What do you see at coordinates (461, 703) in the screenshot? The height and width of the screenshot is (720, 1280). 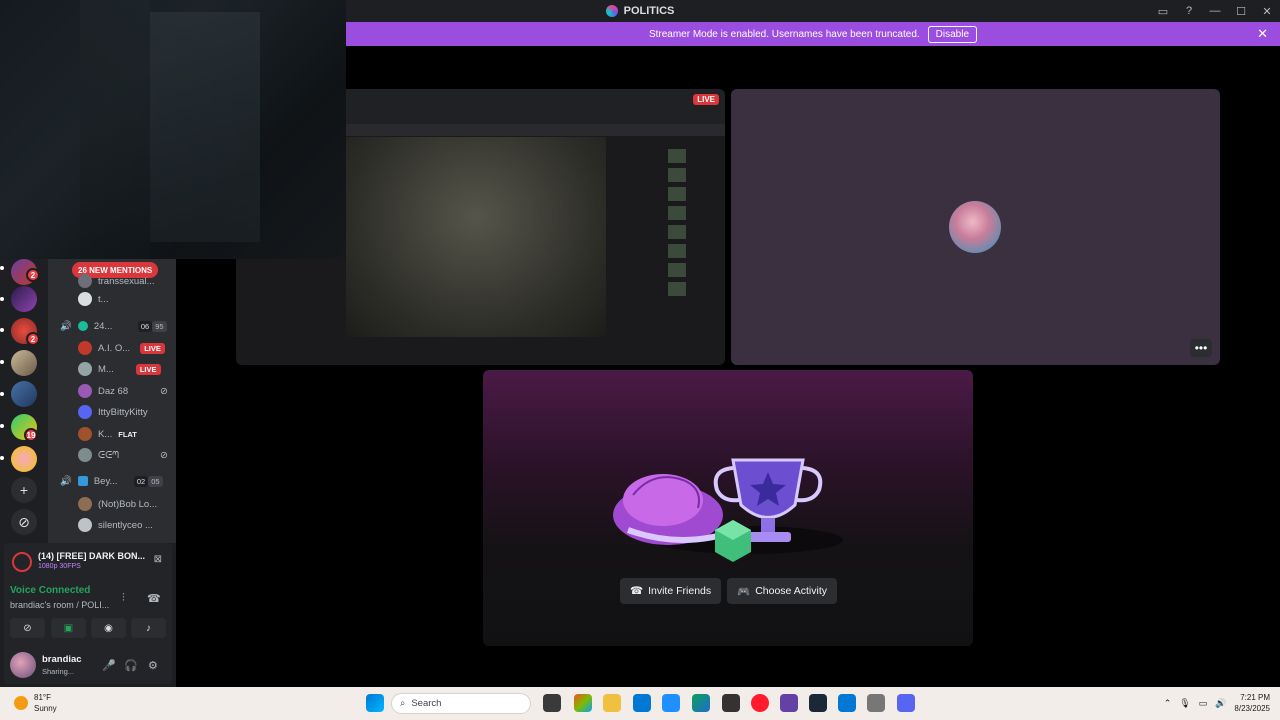 I see `search-input: ⌕ Search` at bounding box center [461, 703].